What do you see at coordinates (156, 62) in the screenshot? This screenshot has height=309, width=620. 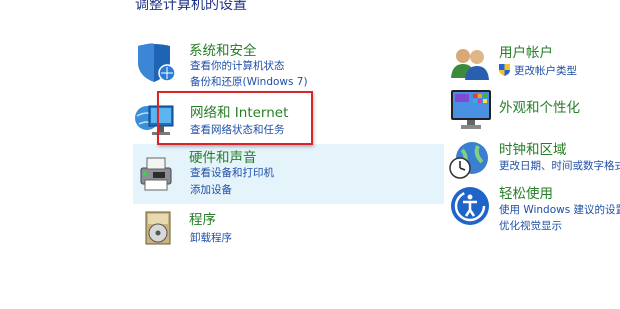 I see `shield-icon` at bounding box center [156, 62].